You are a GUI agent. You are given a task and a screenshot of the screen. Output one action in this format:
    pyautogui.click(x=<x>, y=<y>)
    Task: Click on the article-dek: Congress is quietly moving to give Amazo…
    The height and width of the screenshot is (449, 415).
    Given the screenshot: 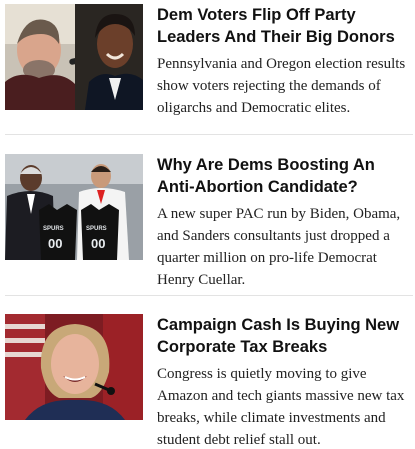 What is the action you would take?
    pyautogui.click(x=281, y=407)
    